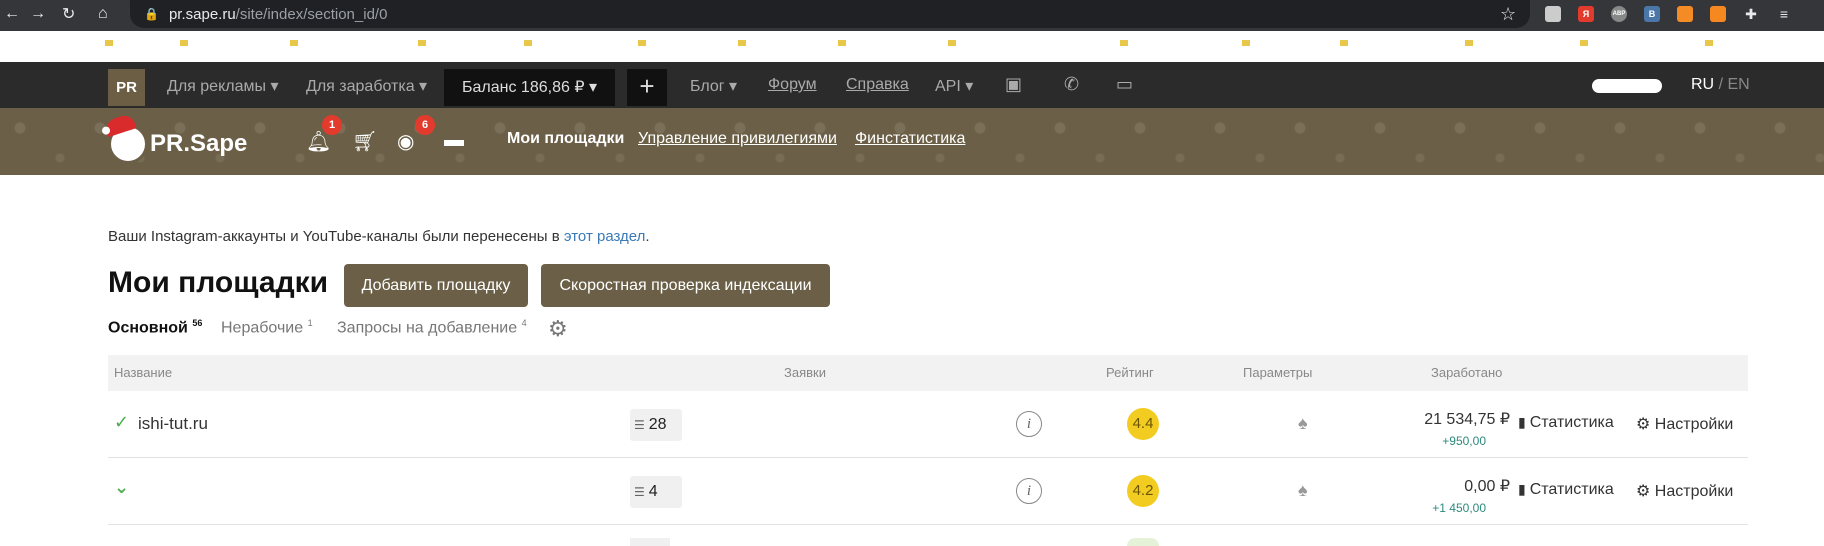 The image size is (1824, 546). What do you see at coordinates (1487, 486) in the screenshot?
I see `earned-amount: 0,00 ₽` at bounding box center [1487, 486].